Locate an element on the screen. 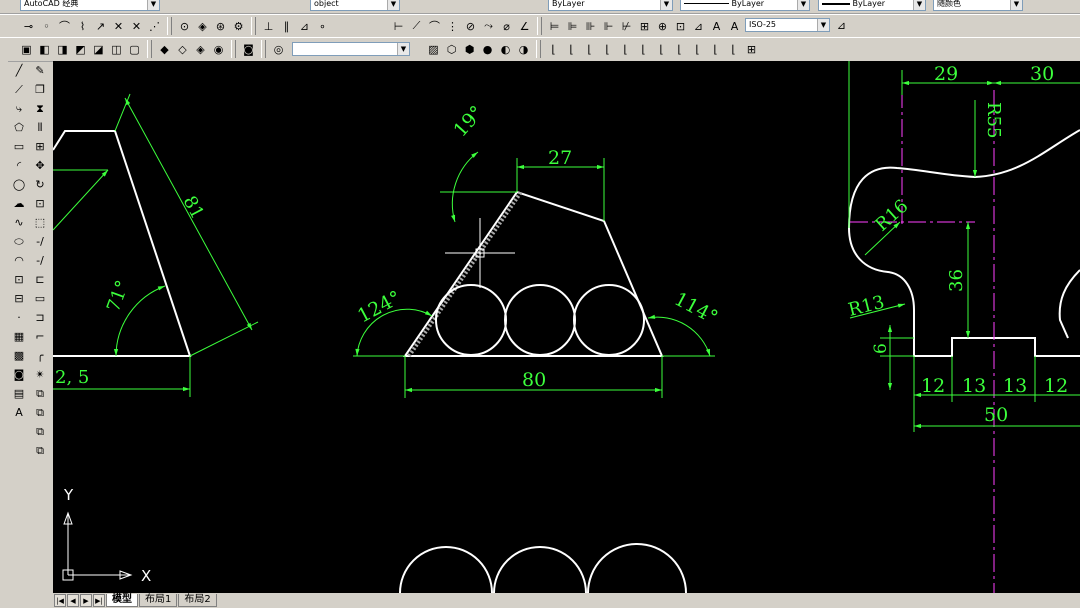 The height and width of the screenshot is (608, 1080). hatch-icon: ▦ is located at coordinates (19, 336).